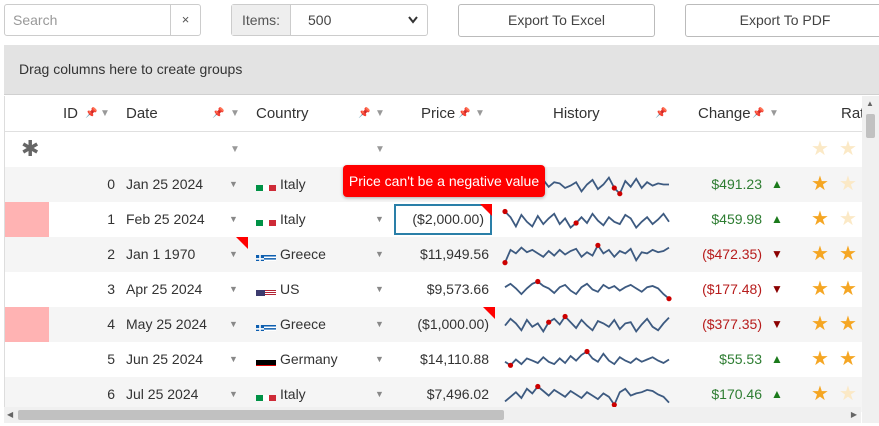 This screenshot has height=426, width=879. I want to click on search-clear-button: ×, so click(185, 20).